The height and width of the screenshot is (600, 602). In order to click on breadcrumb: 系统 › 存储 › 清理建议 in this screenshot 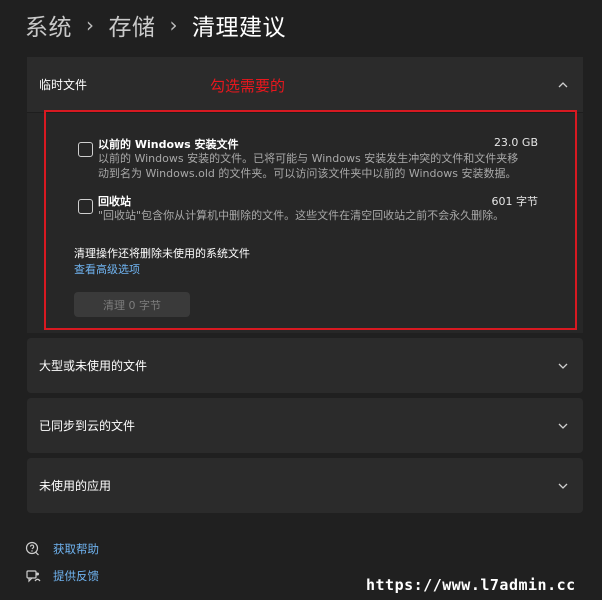, I will do `click(155, 25)`.